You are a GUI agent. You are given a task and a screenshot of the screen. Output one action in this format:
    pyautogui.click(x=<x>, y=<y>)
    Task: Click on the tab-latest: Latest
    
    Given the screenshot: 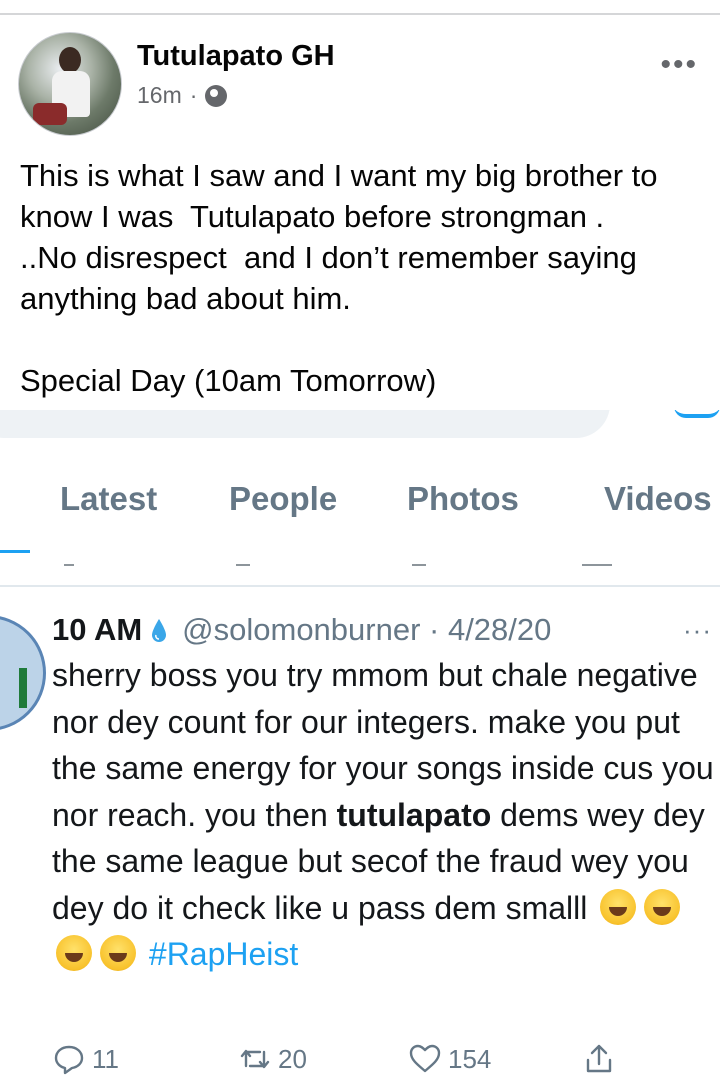 What is the action you would take?
    pyautogui.click(x=109, y=498)
    